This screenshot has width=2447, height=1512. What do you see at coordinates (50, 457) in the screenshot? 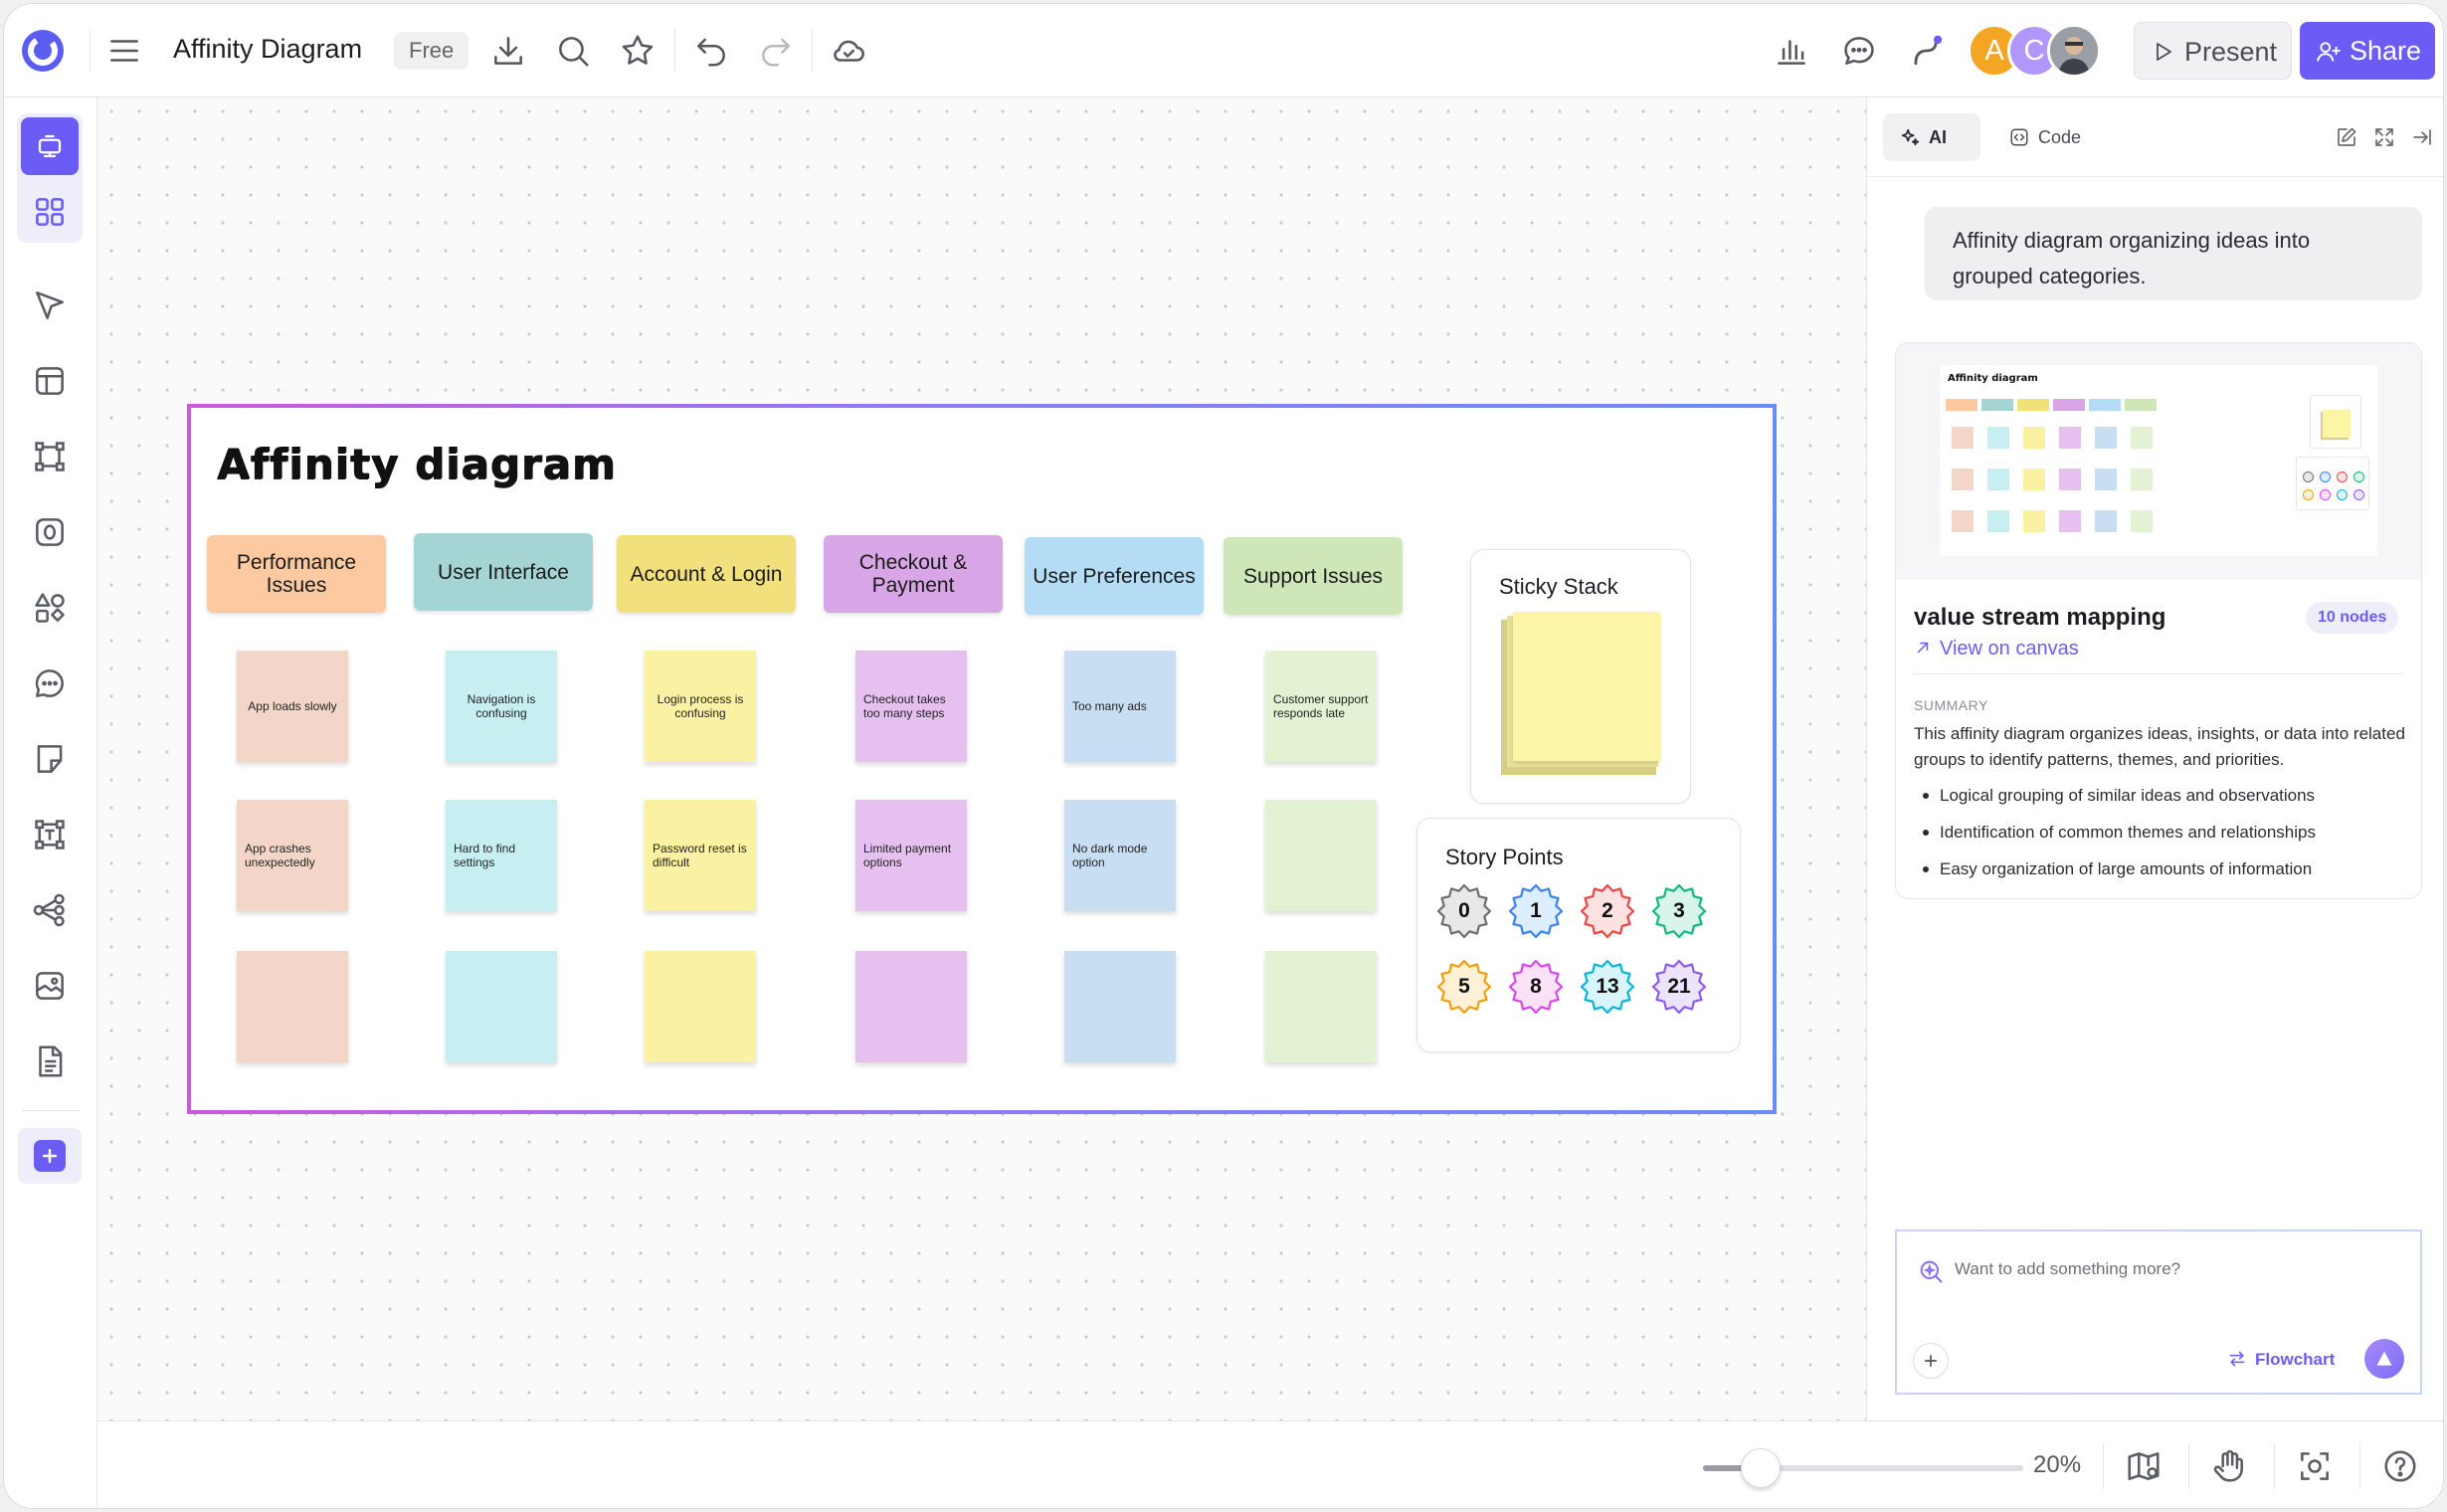
I see `frame-icon` at bounding box center [50, 457].